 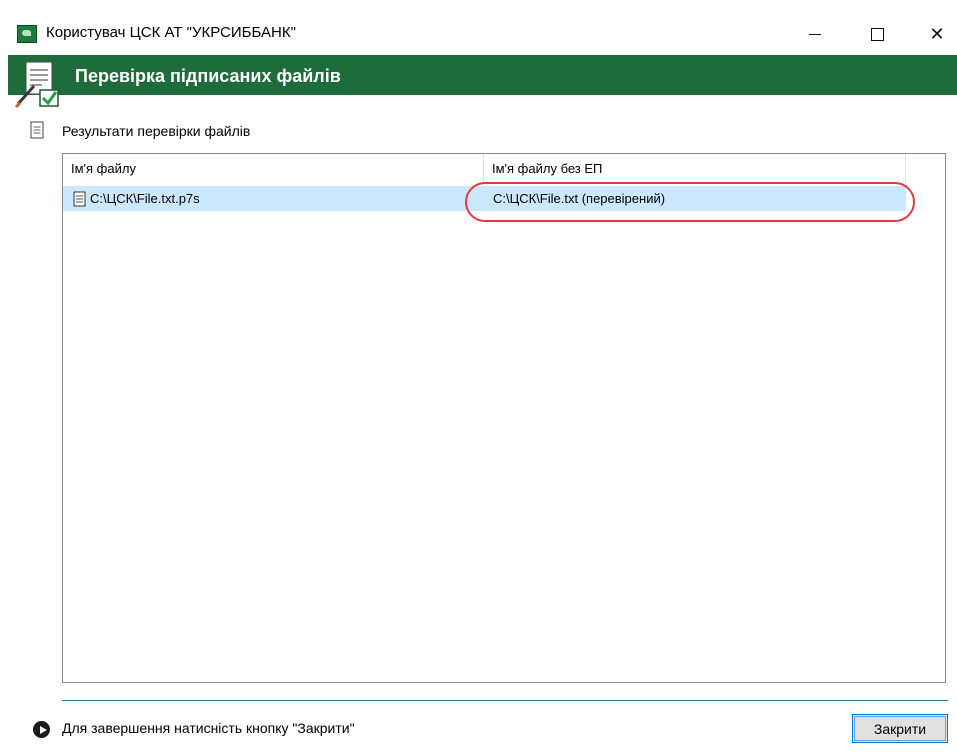 I want to click on window-title: Користувач ЦСК АТ "УКРСИББАНК", so click(x=171, y=32).